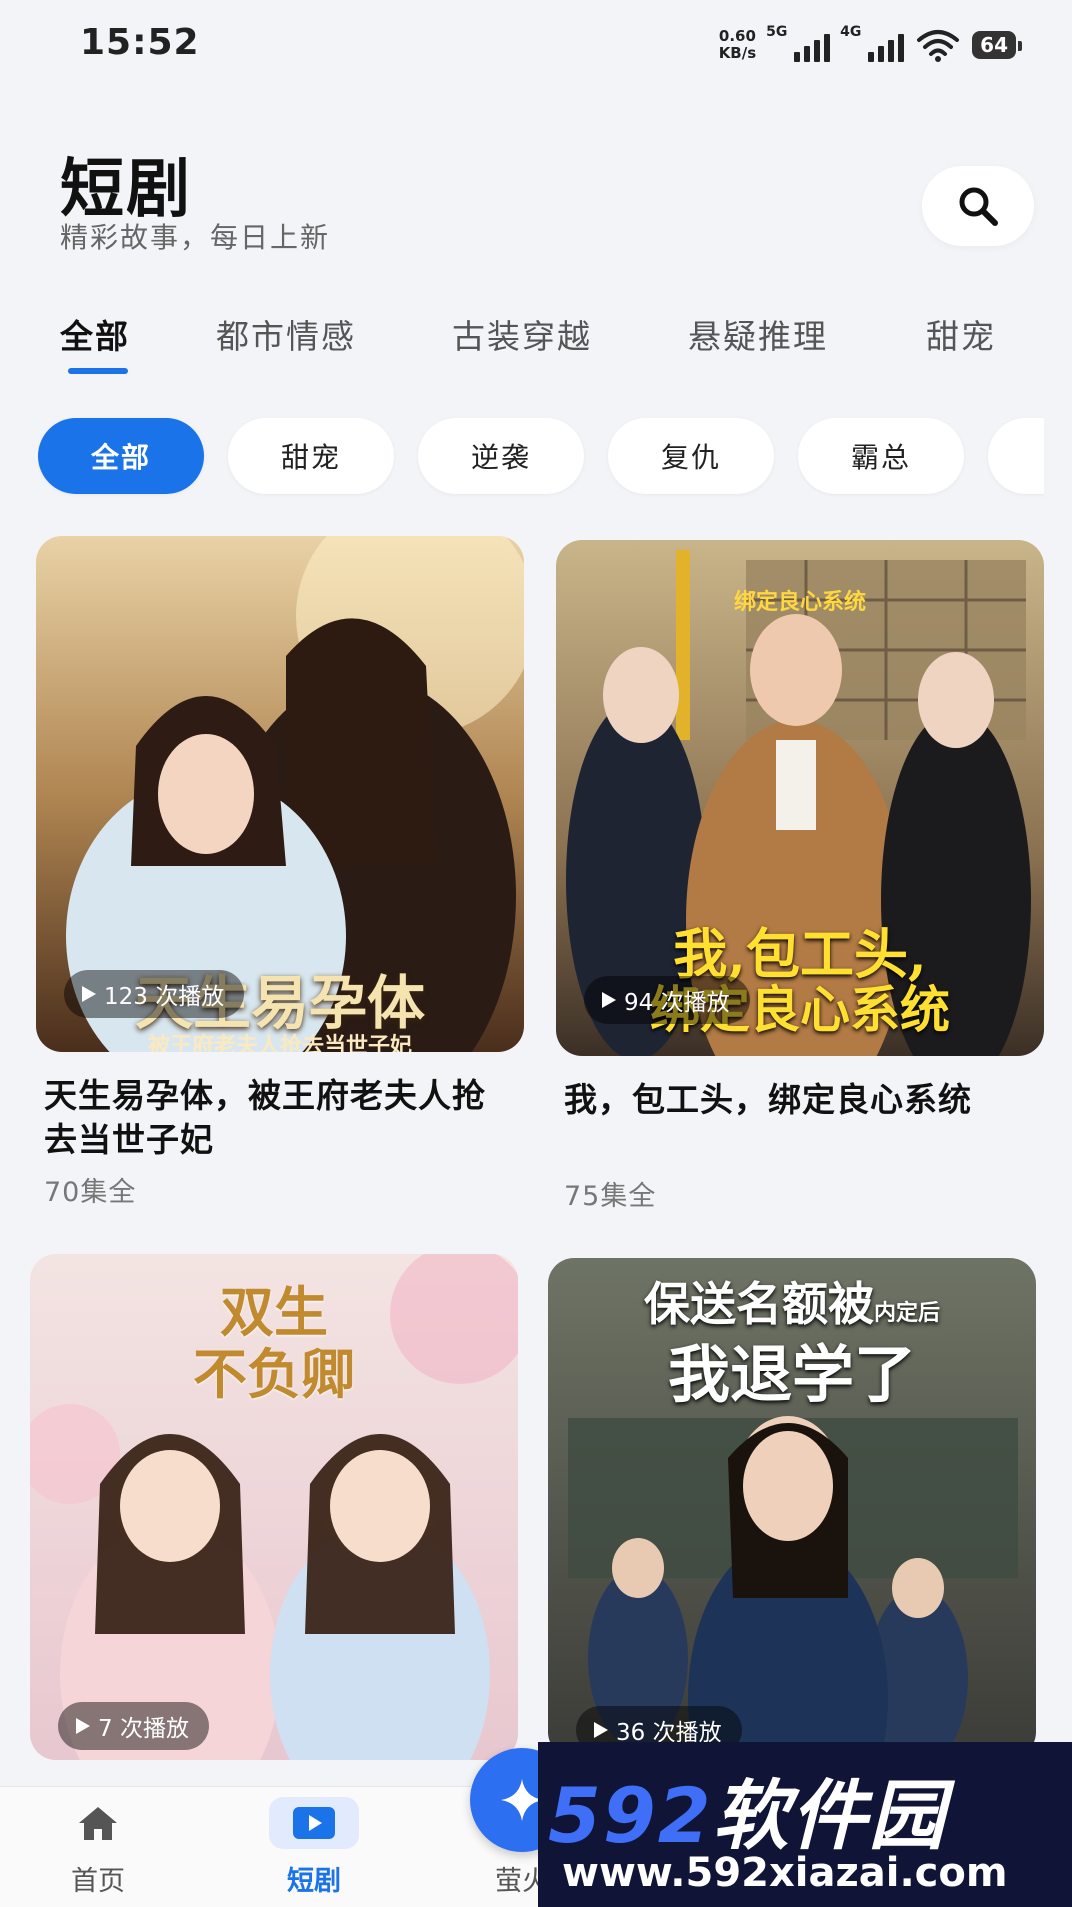 The image size is (1072, 1907). Describe the element at coordinates (501, 456) in the screenshot. I see `chip-comeback: 逆袭` at that location.